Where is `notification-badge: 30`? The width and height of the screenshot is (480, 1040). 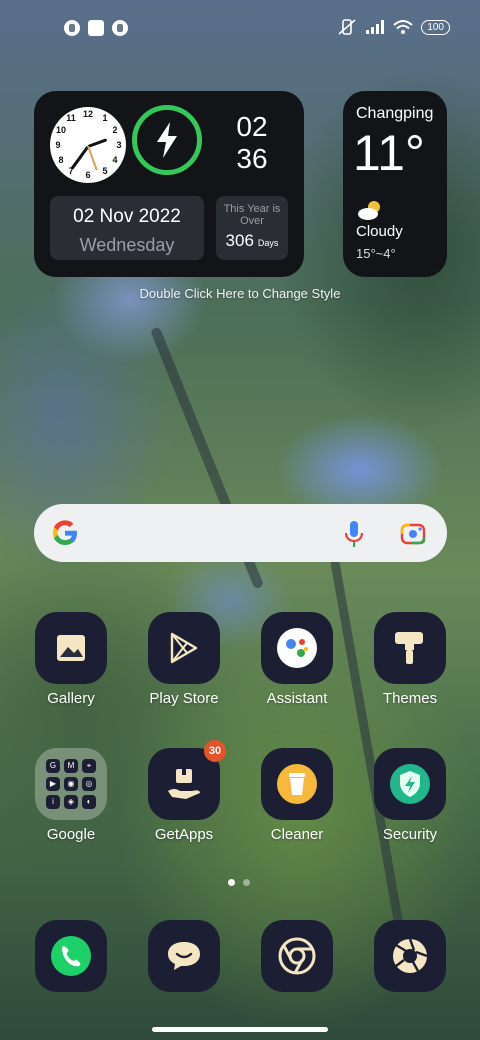 notification-badge: 30 is located at coordinates (215, 751).